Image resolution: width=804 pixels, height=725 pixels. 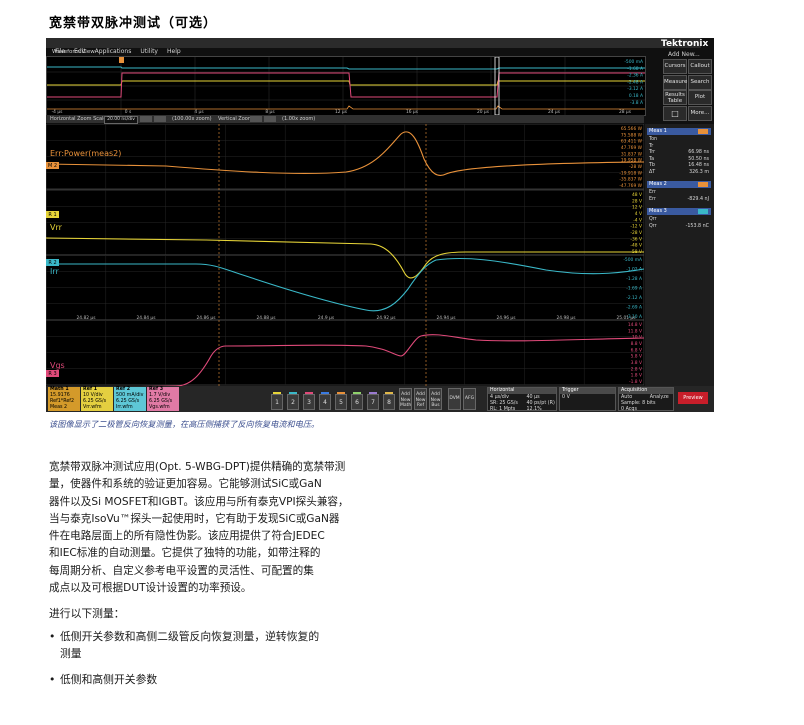 What do you see at coordinates (52, 374) in the screenshot?
I see `channel-marker-label-3: R 3` at bounding box center [52, 374].